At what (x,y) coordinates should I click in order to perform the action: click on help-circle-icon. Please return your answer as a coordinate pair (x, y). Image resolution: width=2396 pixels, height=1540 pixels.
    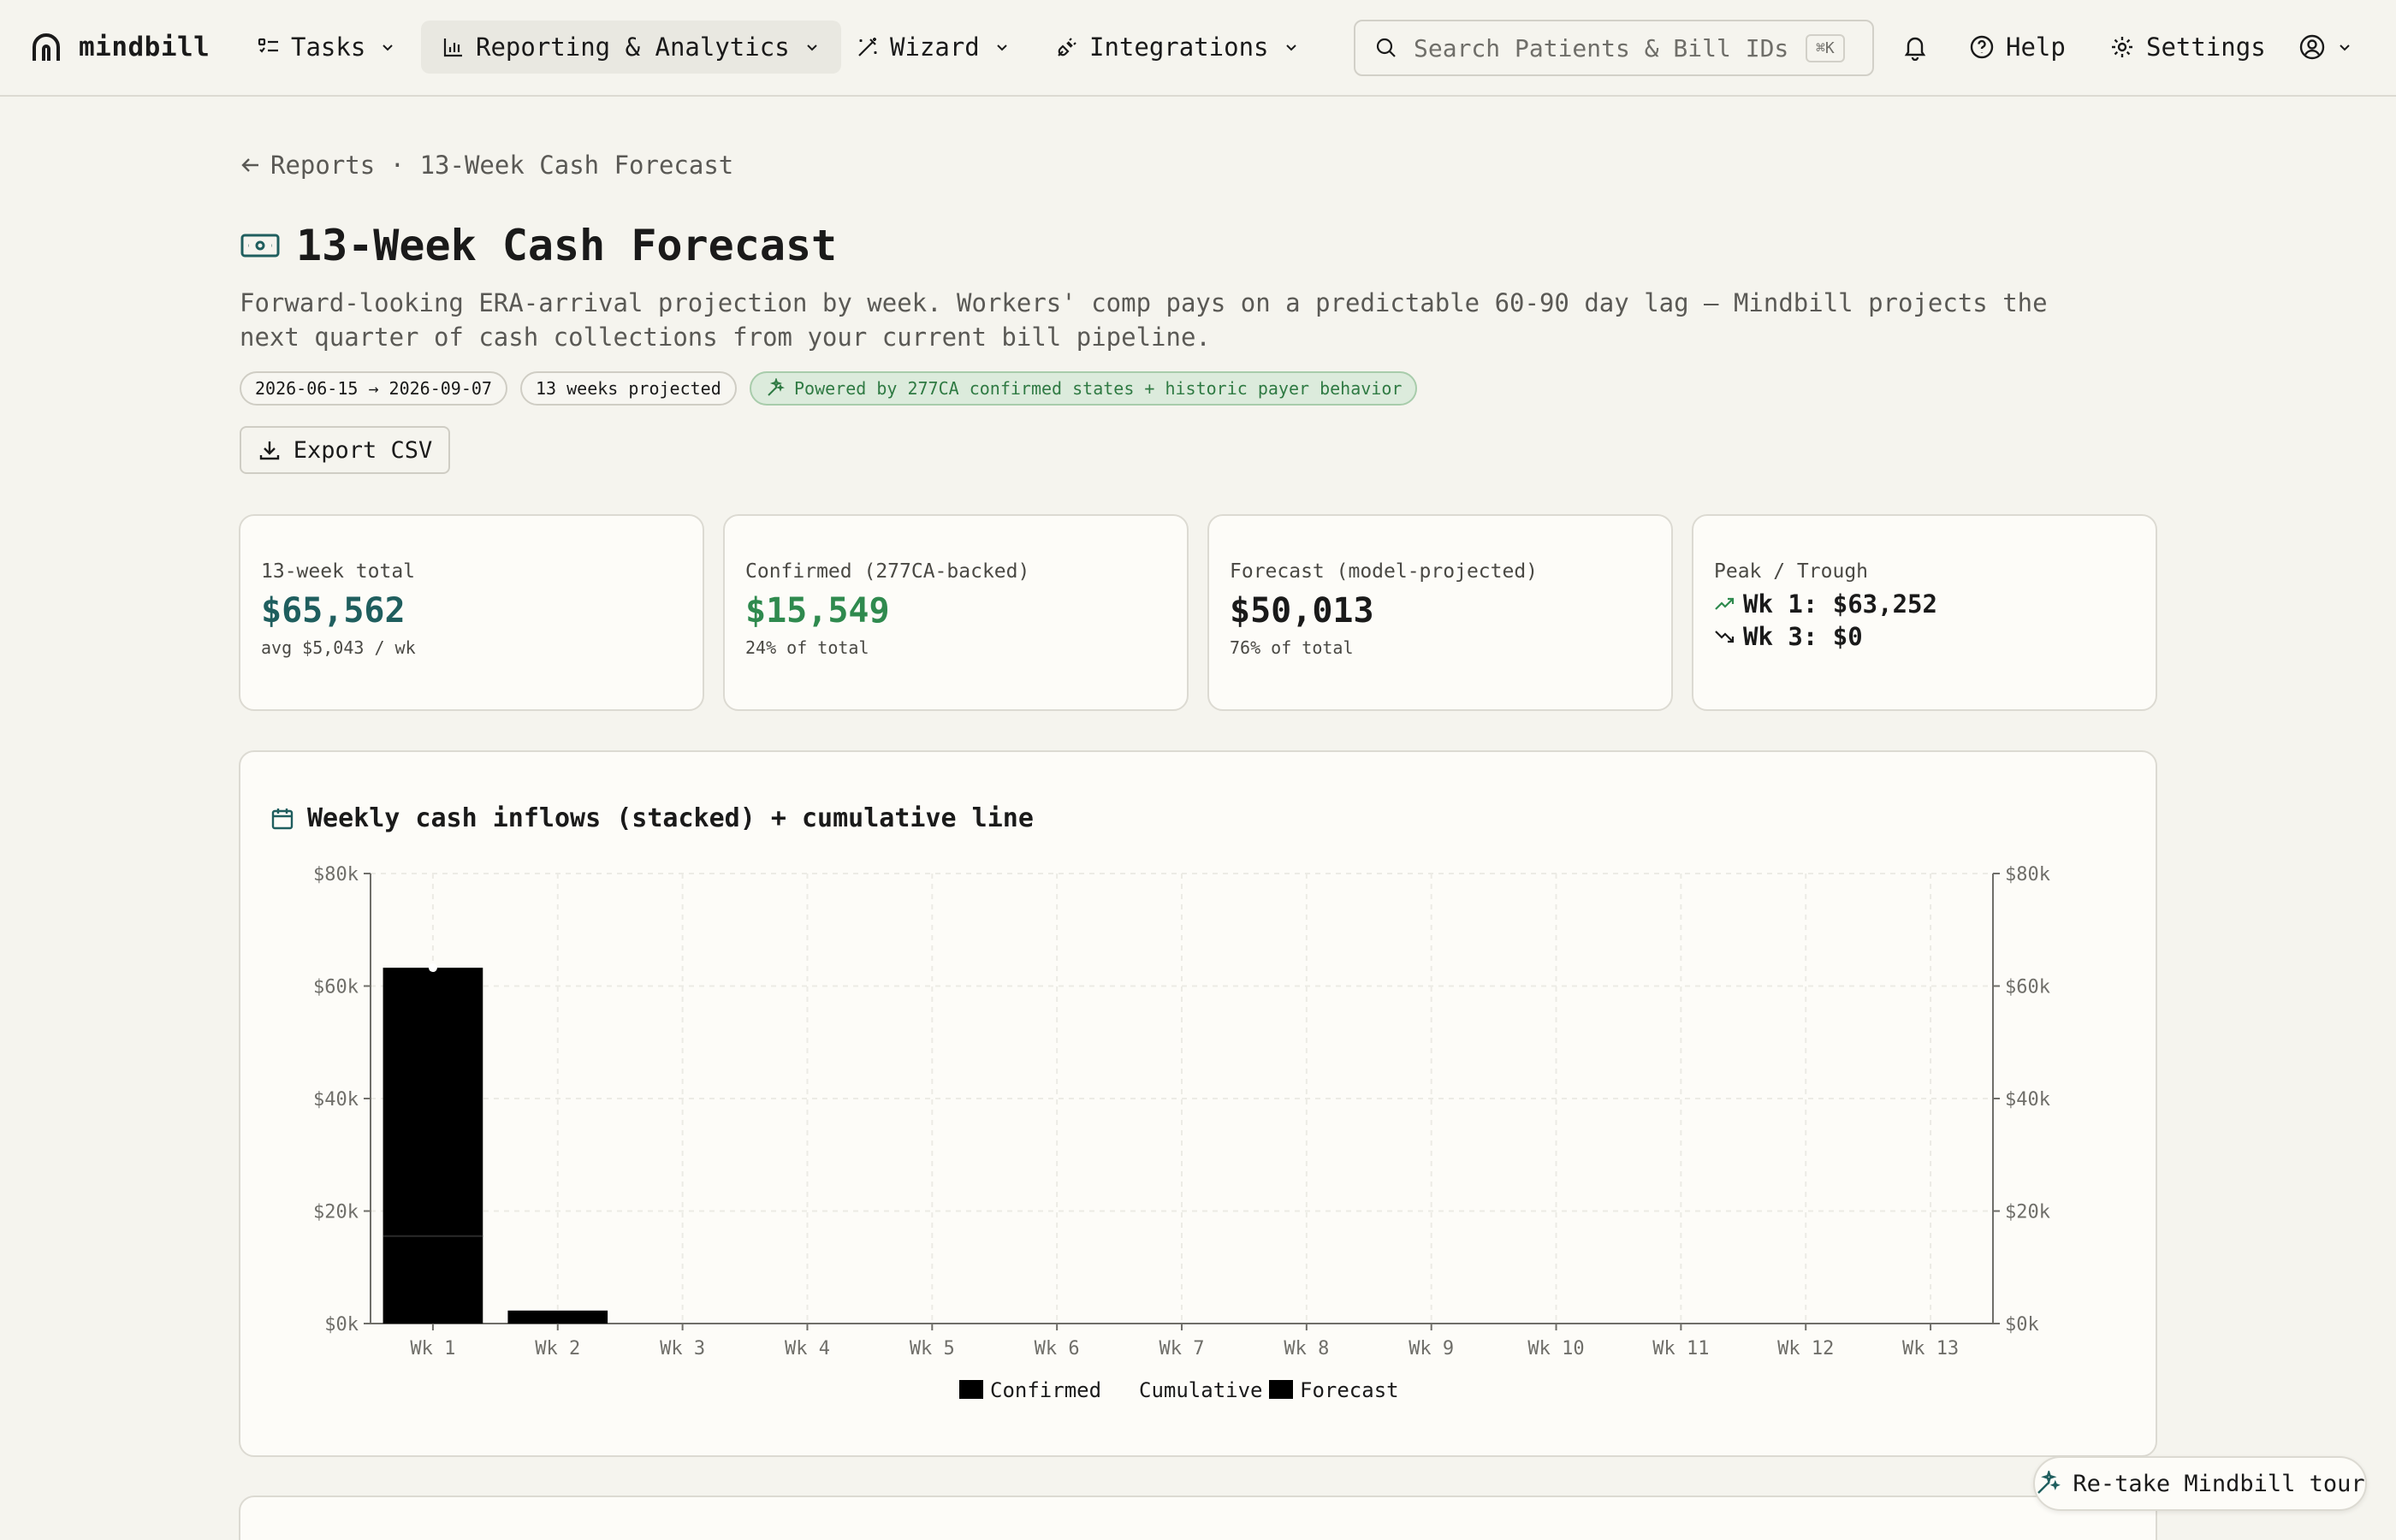
    Looking at the image, I should click on (1982, 47).